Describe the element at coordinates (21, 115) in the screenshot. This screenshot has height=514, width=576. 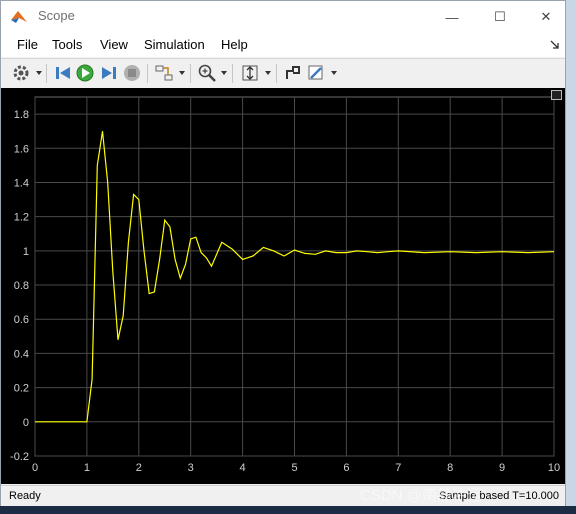
I see `y-tick-label: 1.8` at that location.